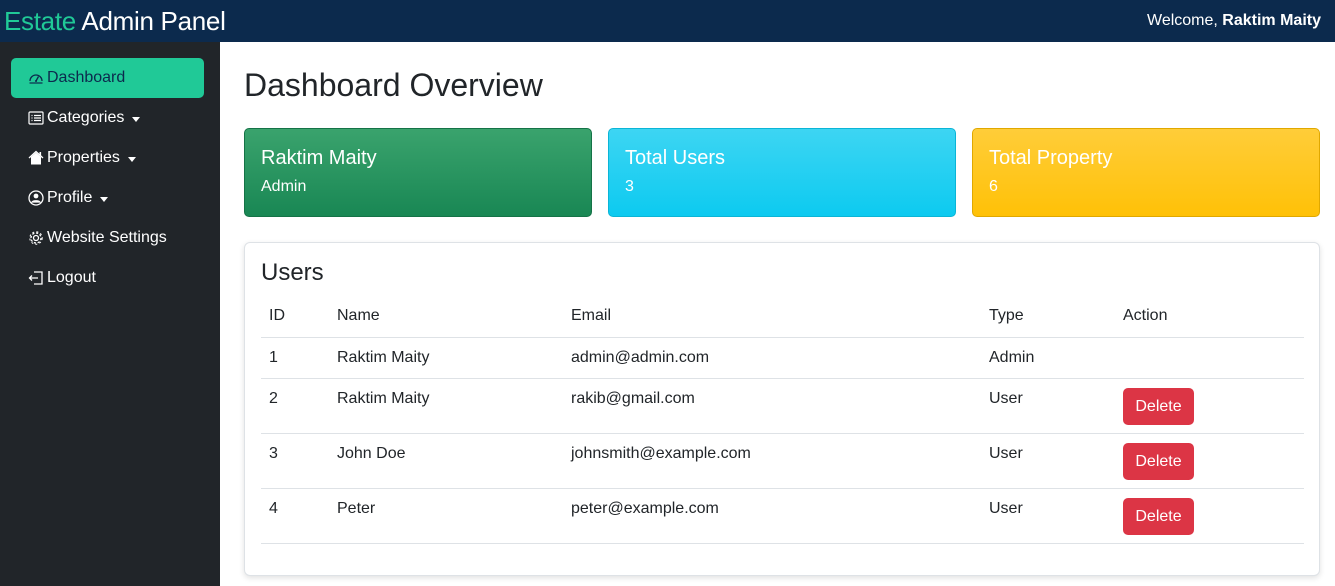 Image resolution: width=1335 pixels, height=586 pixels. Describe the element at coordinates (295, 406) in the screenshot. I see `cell-id: 2` at that location.